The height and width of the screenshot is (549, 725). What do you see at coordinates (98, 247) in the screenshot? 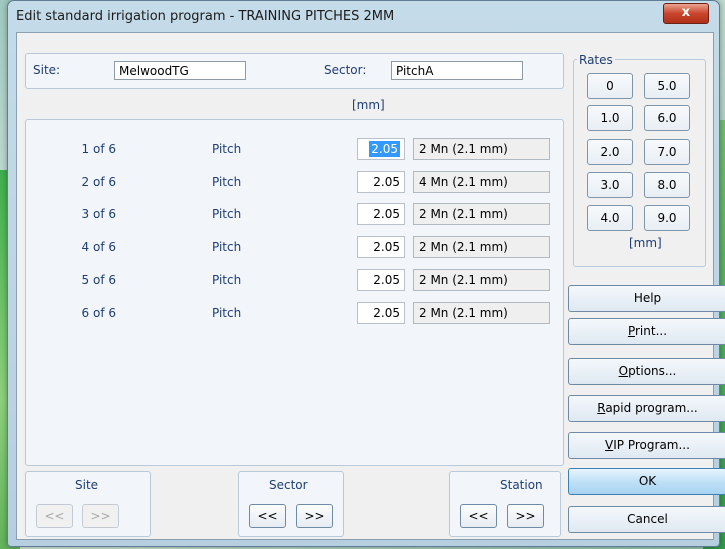
I see `station-number: 4 of 6` at bounding box center [98, 247].